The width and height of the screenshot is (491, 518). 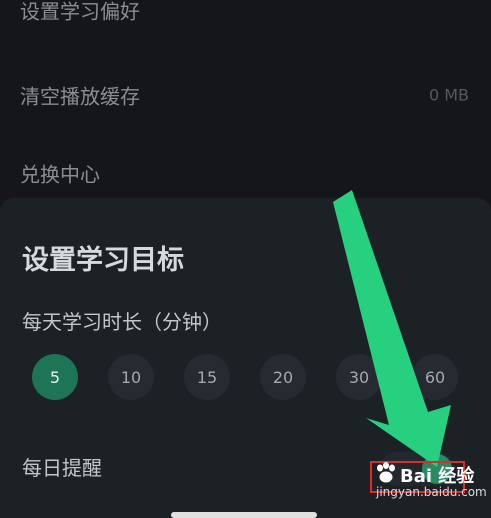 I want to click on settings-item-learning-preference: 设置学习偏好, so click(x=245, y=24).